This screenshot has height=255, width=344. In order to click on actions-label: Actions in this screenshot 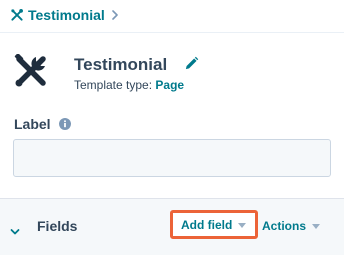, I will do `click(284, 226)`.